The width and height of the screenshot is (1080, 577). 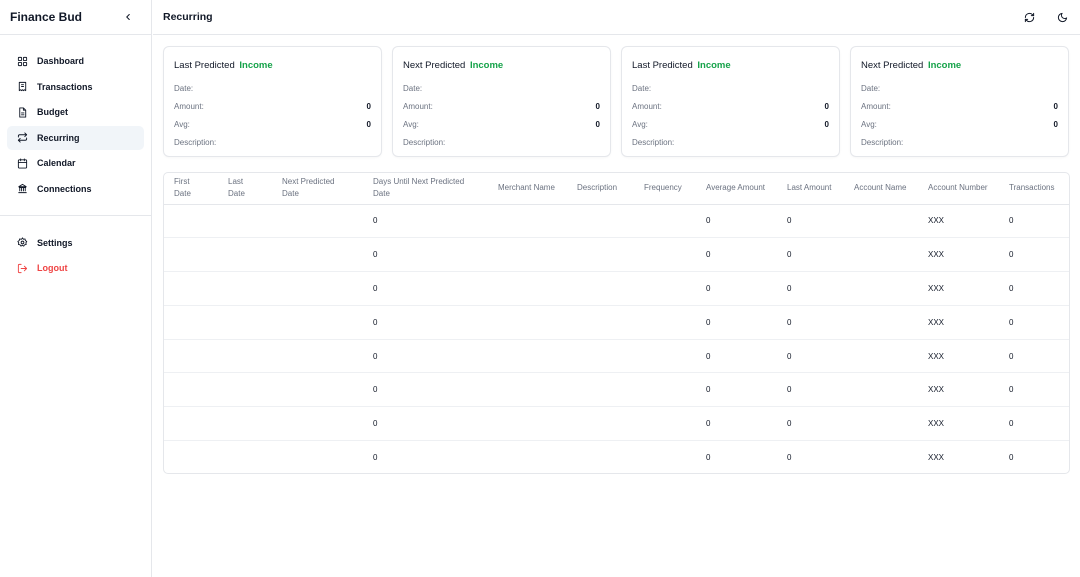 I want to click on column-header: Days Until Next Predicted Date, so click(x=425, y=189).